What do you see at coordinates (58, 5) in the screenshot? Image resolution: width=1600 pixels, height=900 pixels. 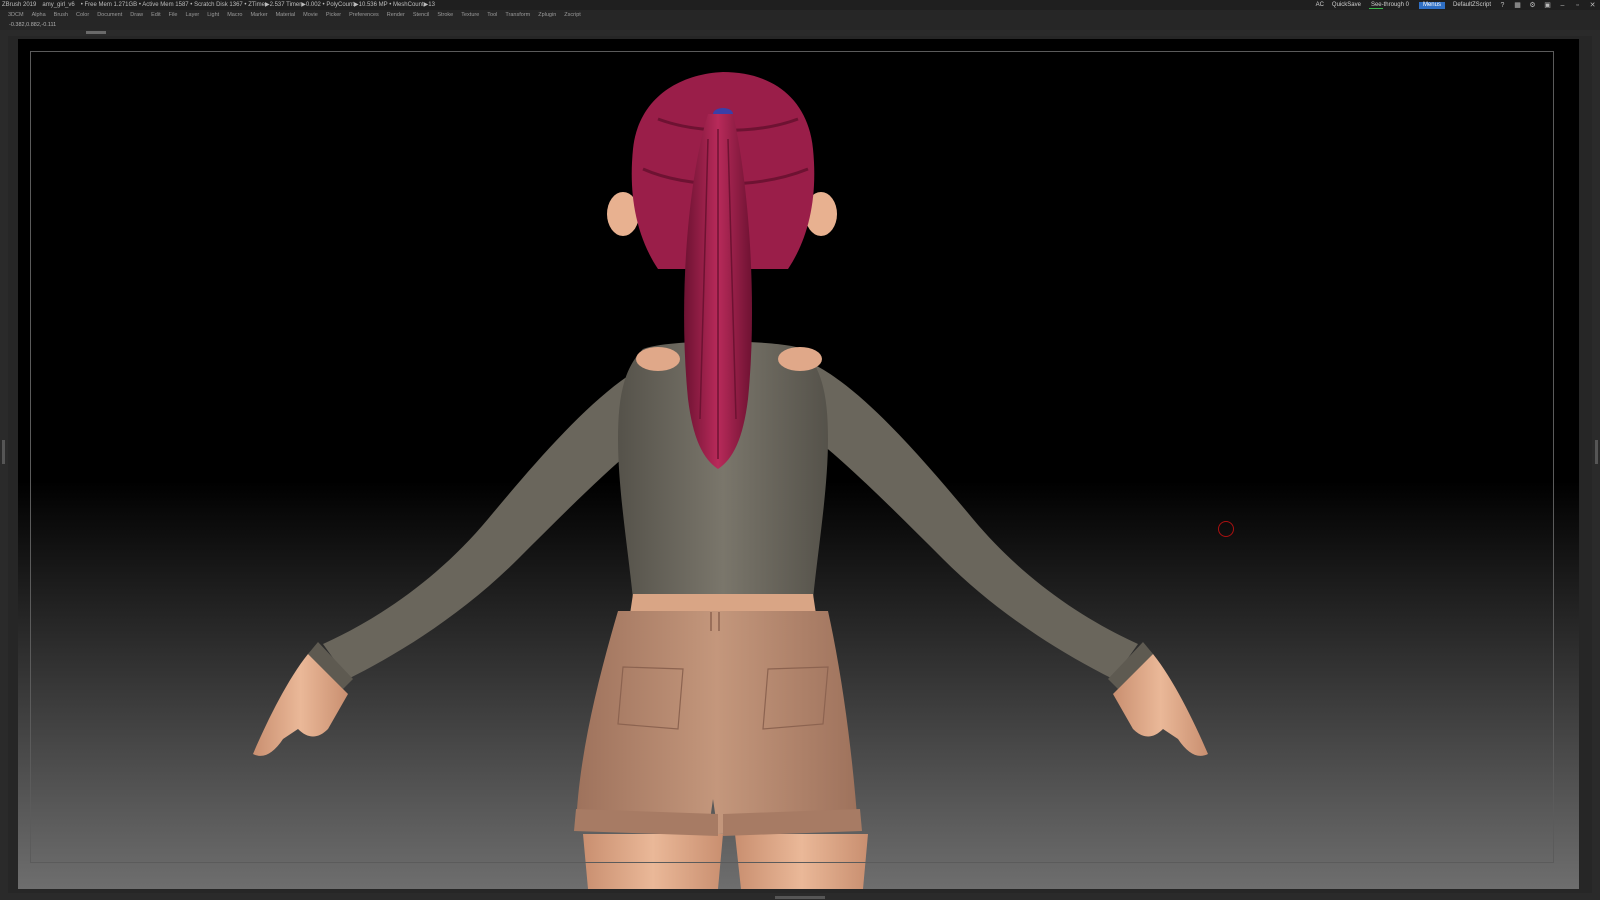 I see `file-name: amy_girl_v6` at bounding box center [58, 5].